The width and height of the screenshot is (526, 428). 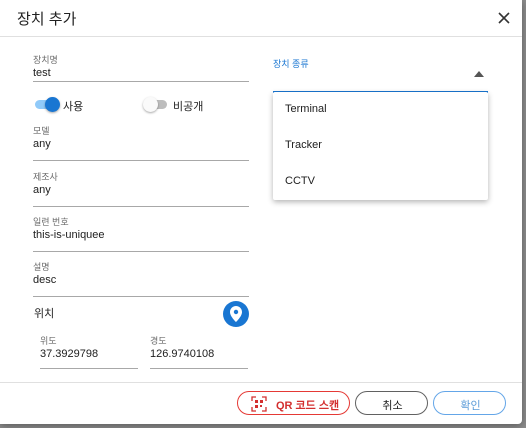 I want to click on location-title: 위치, so click(x=44, y=314).